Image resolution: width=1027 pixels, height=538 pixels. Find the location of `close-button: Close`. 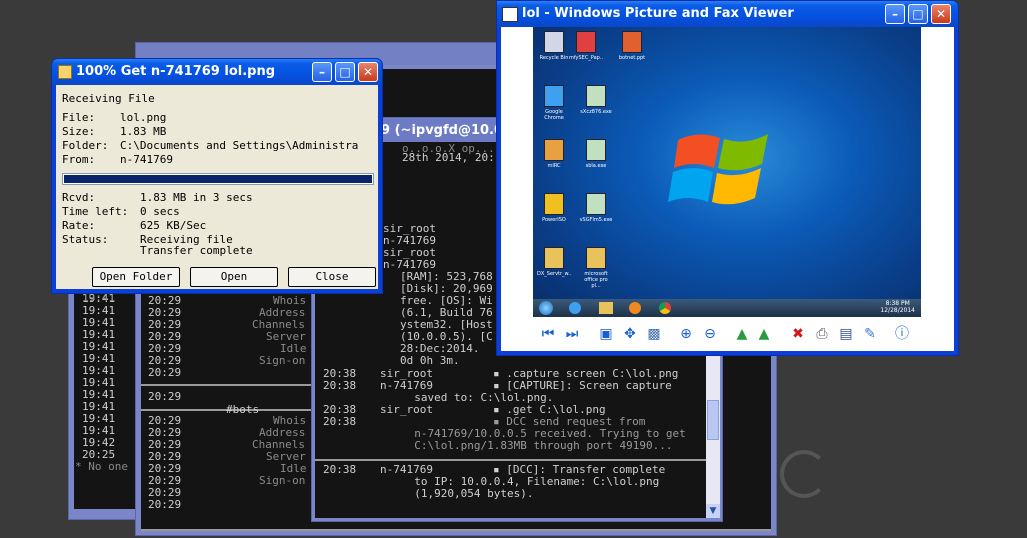

close-button: Close is located at coordinates (332, 277).